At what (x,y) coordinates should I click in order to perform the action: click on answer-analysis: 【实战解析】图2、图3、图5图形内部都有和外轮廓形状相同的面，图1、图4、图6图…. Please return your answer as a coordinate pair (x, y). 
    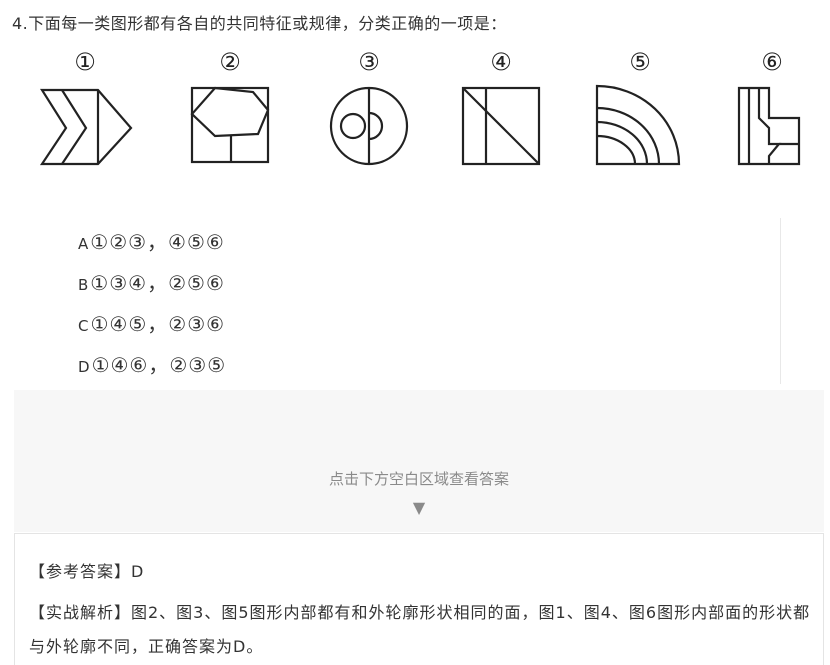
    Looking at the image, I should click on (420, 629).